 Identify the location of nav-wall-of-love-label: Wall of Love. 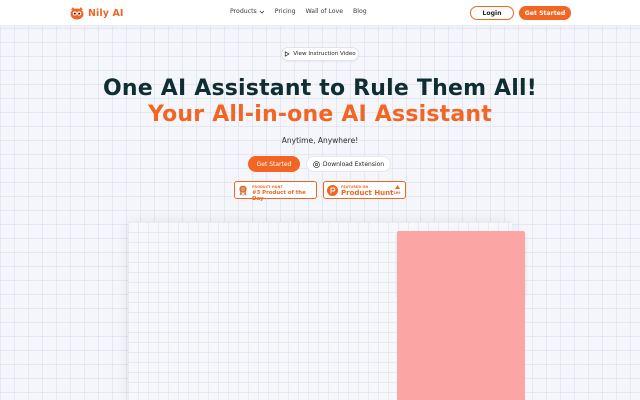
(324, 11).